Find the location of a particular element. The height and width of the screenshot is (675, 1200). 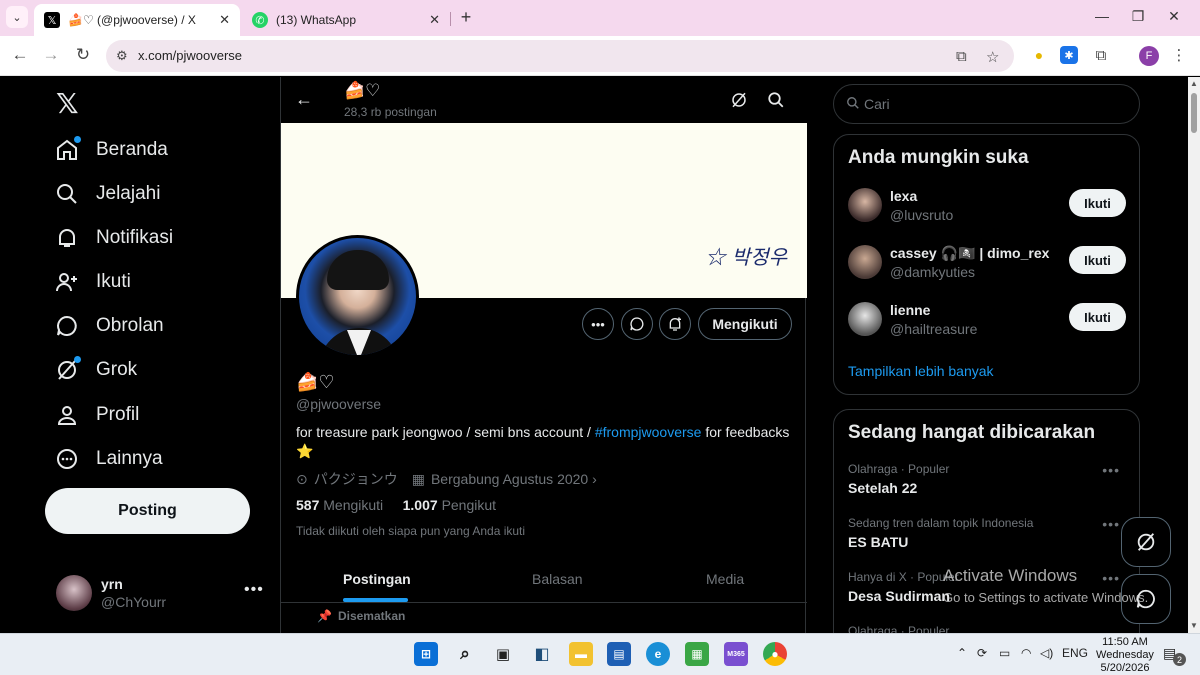

url-text: x.com/pjwooverse is located at coordinates (190, 55).